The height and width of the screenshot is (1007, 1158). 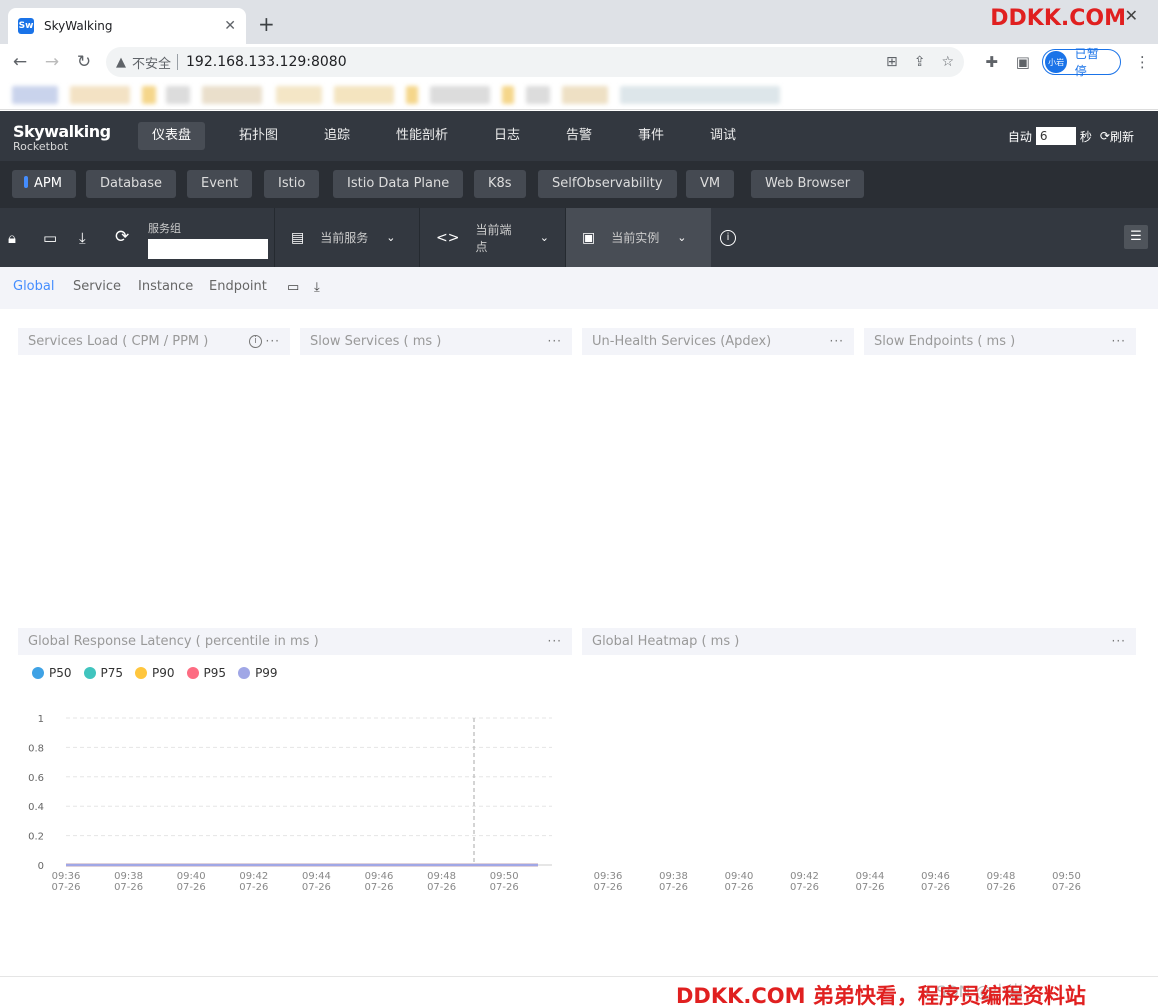 I want to click on layer-k8s: K8s, so click(x=500, y=184).